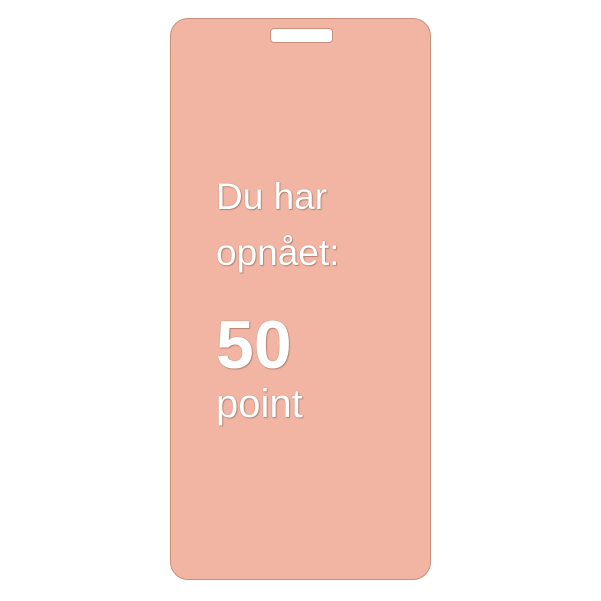  I want to click on result-label-line1: Du har, so click(272, 196).